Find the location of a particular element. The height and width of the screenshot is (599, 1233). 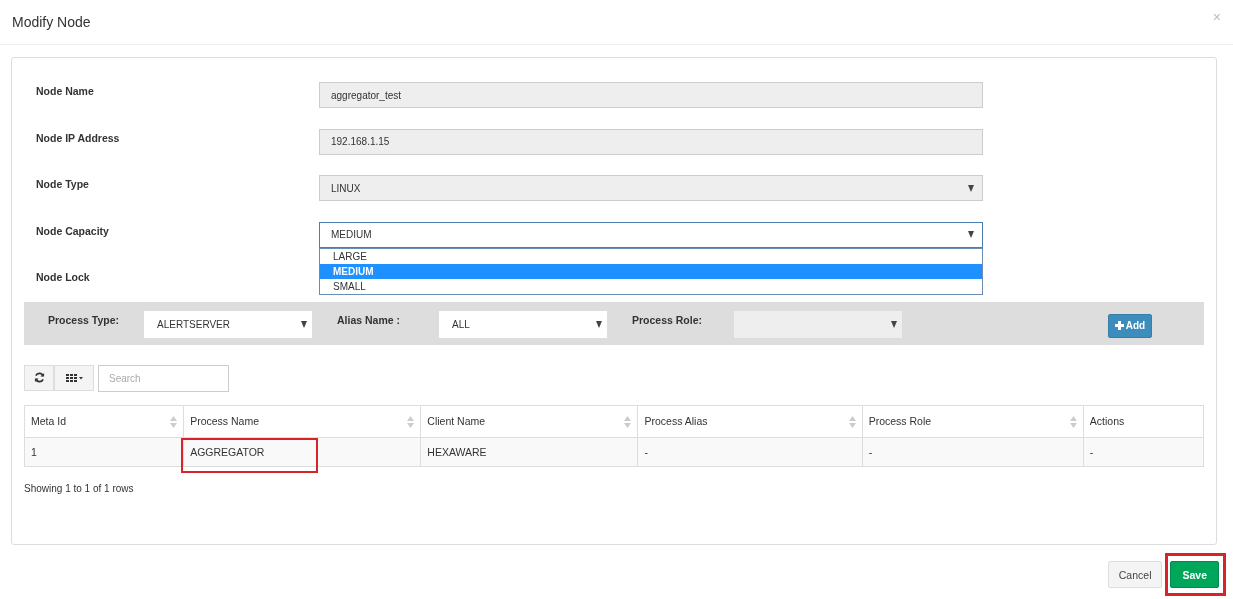

filter-label: Alias Name : is located at coordinates (369, 320).